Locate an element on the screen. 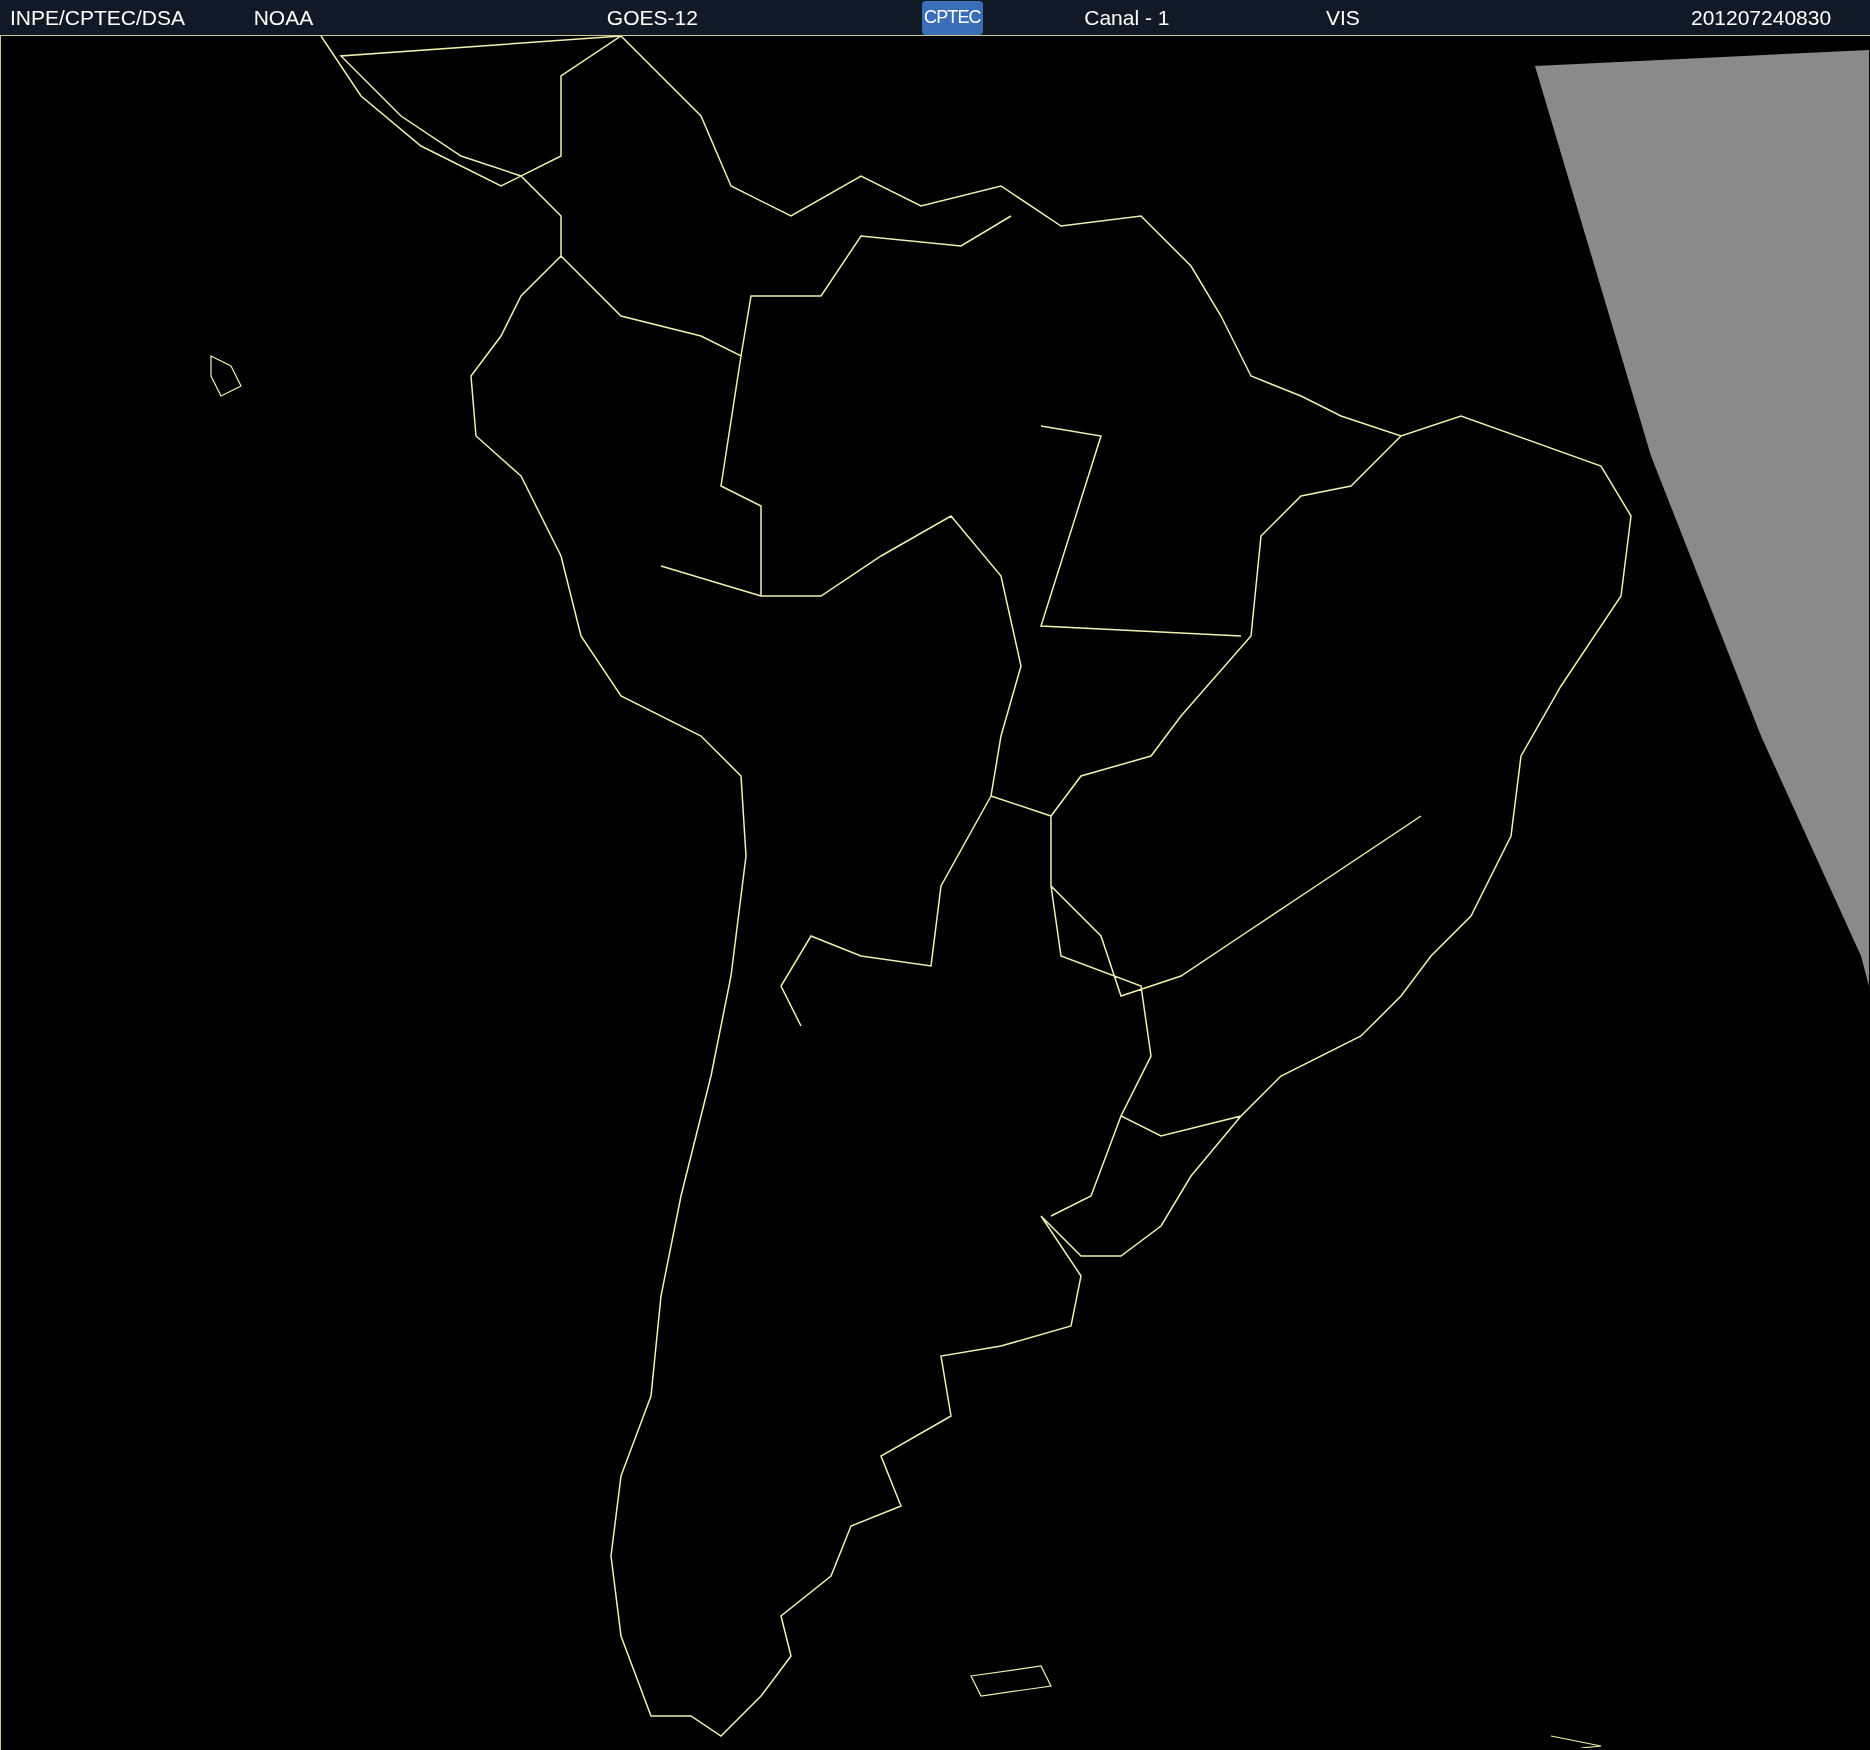 The width and height of the screenshot is (1870, 1750). cptec-logo: CPTEC is located at coordinates (952, 17).